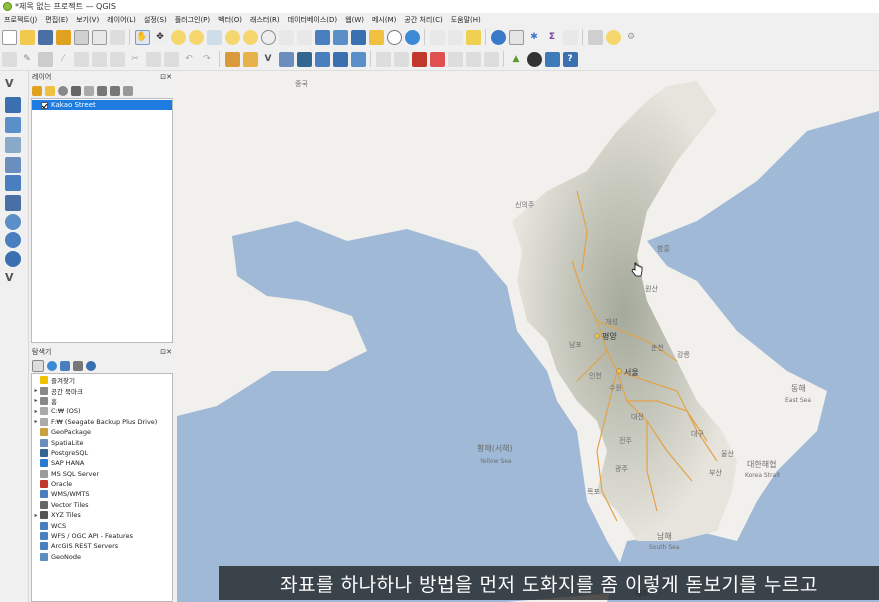 This screenshot has width=879, height=602. Describe the element at coordinates (384, 20) in the screenshot. I see `menu-item: 메시(M)` at that location.